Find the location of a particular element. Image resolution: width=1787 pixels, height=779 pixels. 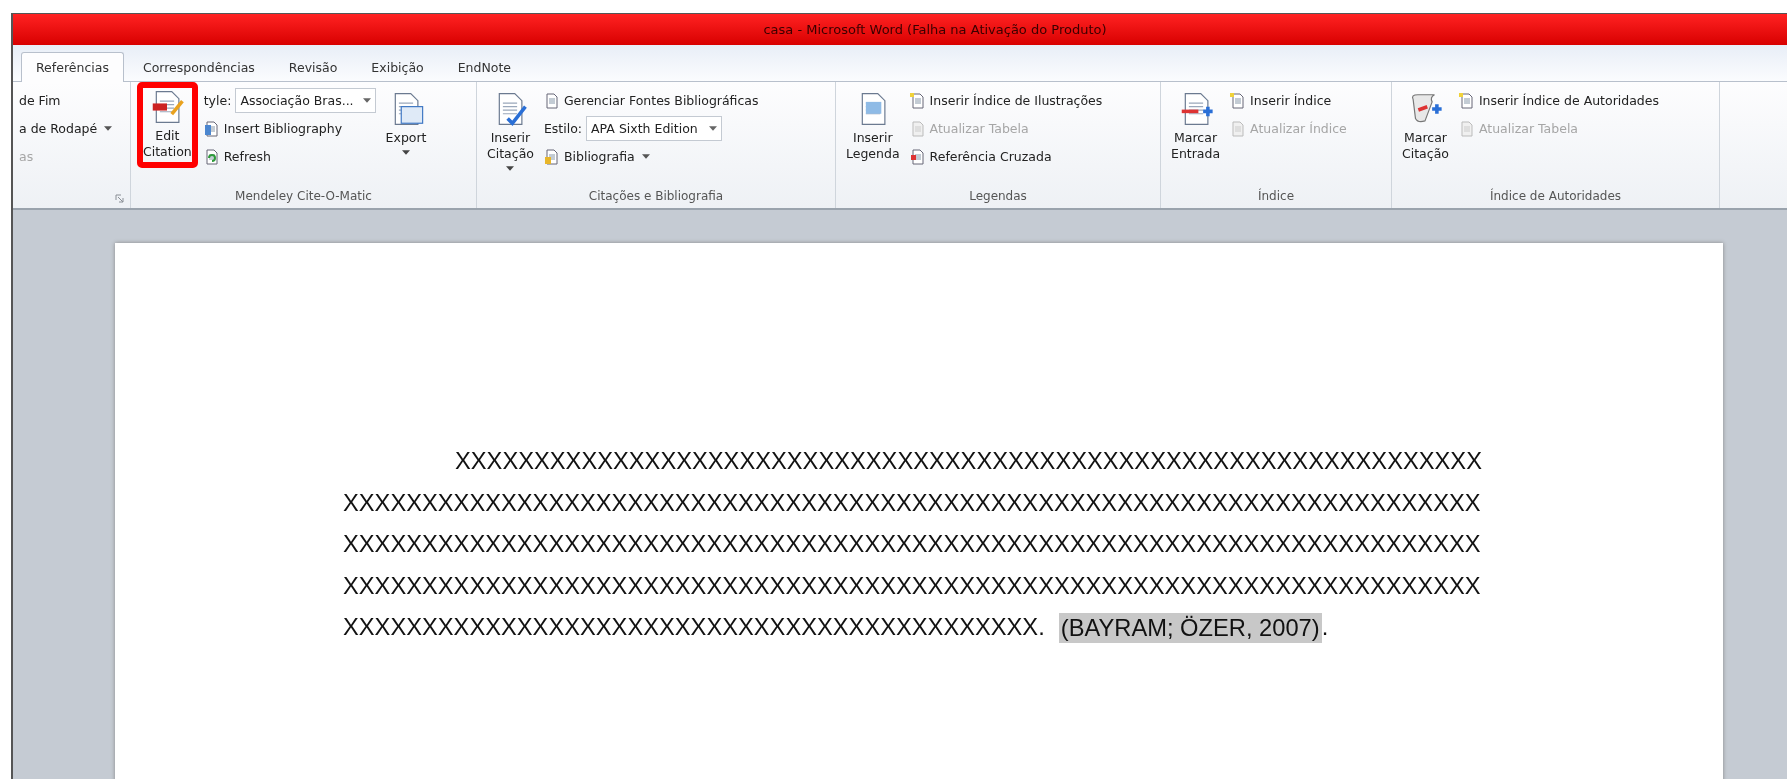

ribbon-tab: Revisão is located at coordinates (313, 67).